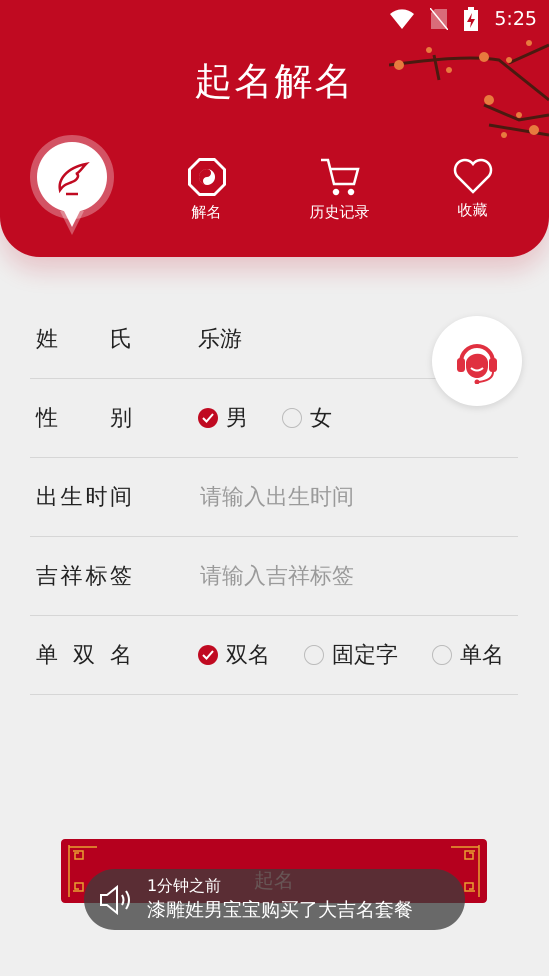  I want to click on option-label: 女, so click(321, 418).